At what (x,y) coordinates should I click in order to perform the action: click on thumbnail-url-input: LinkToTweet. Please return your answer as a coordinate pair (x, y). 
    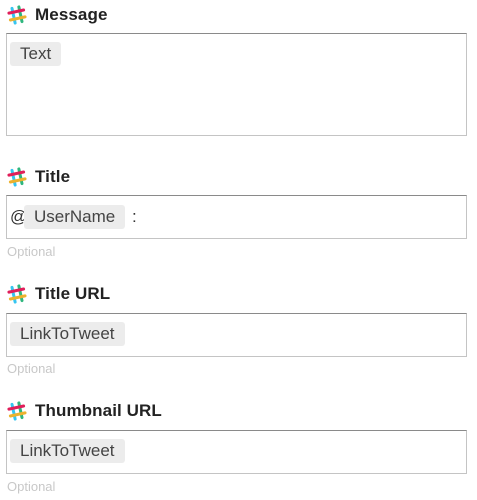
    Looking at the image, I should click on (236, 452).